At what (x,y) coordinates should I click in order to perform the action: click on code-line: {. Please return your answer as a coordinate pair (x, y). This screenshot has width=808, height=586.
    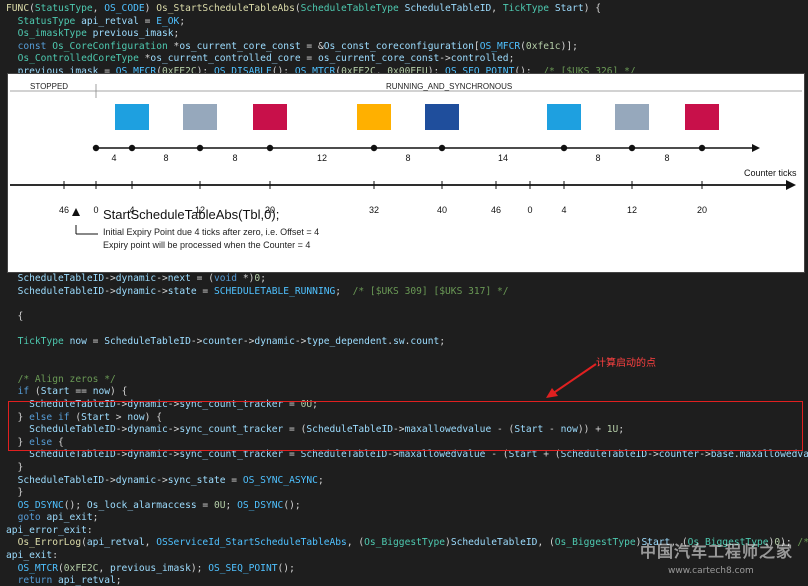
    Looking at the image, I should click on (404, 317).